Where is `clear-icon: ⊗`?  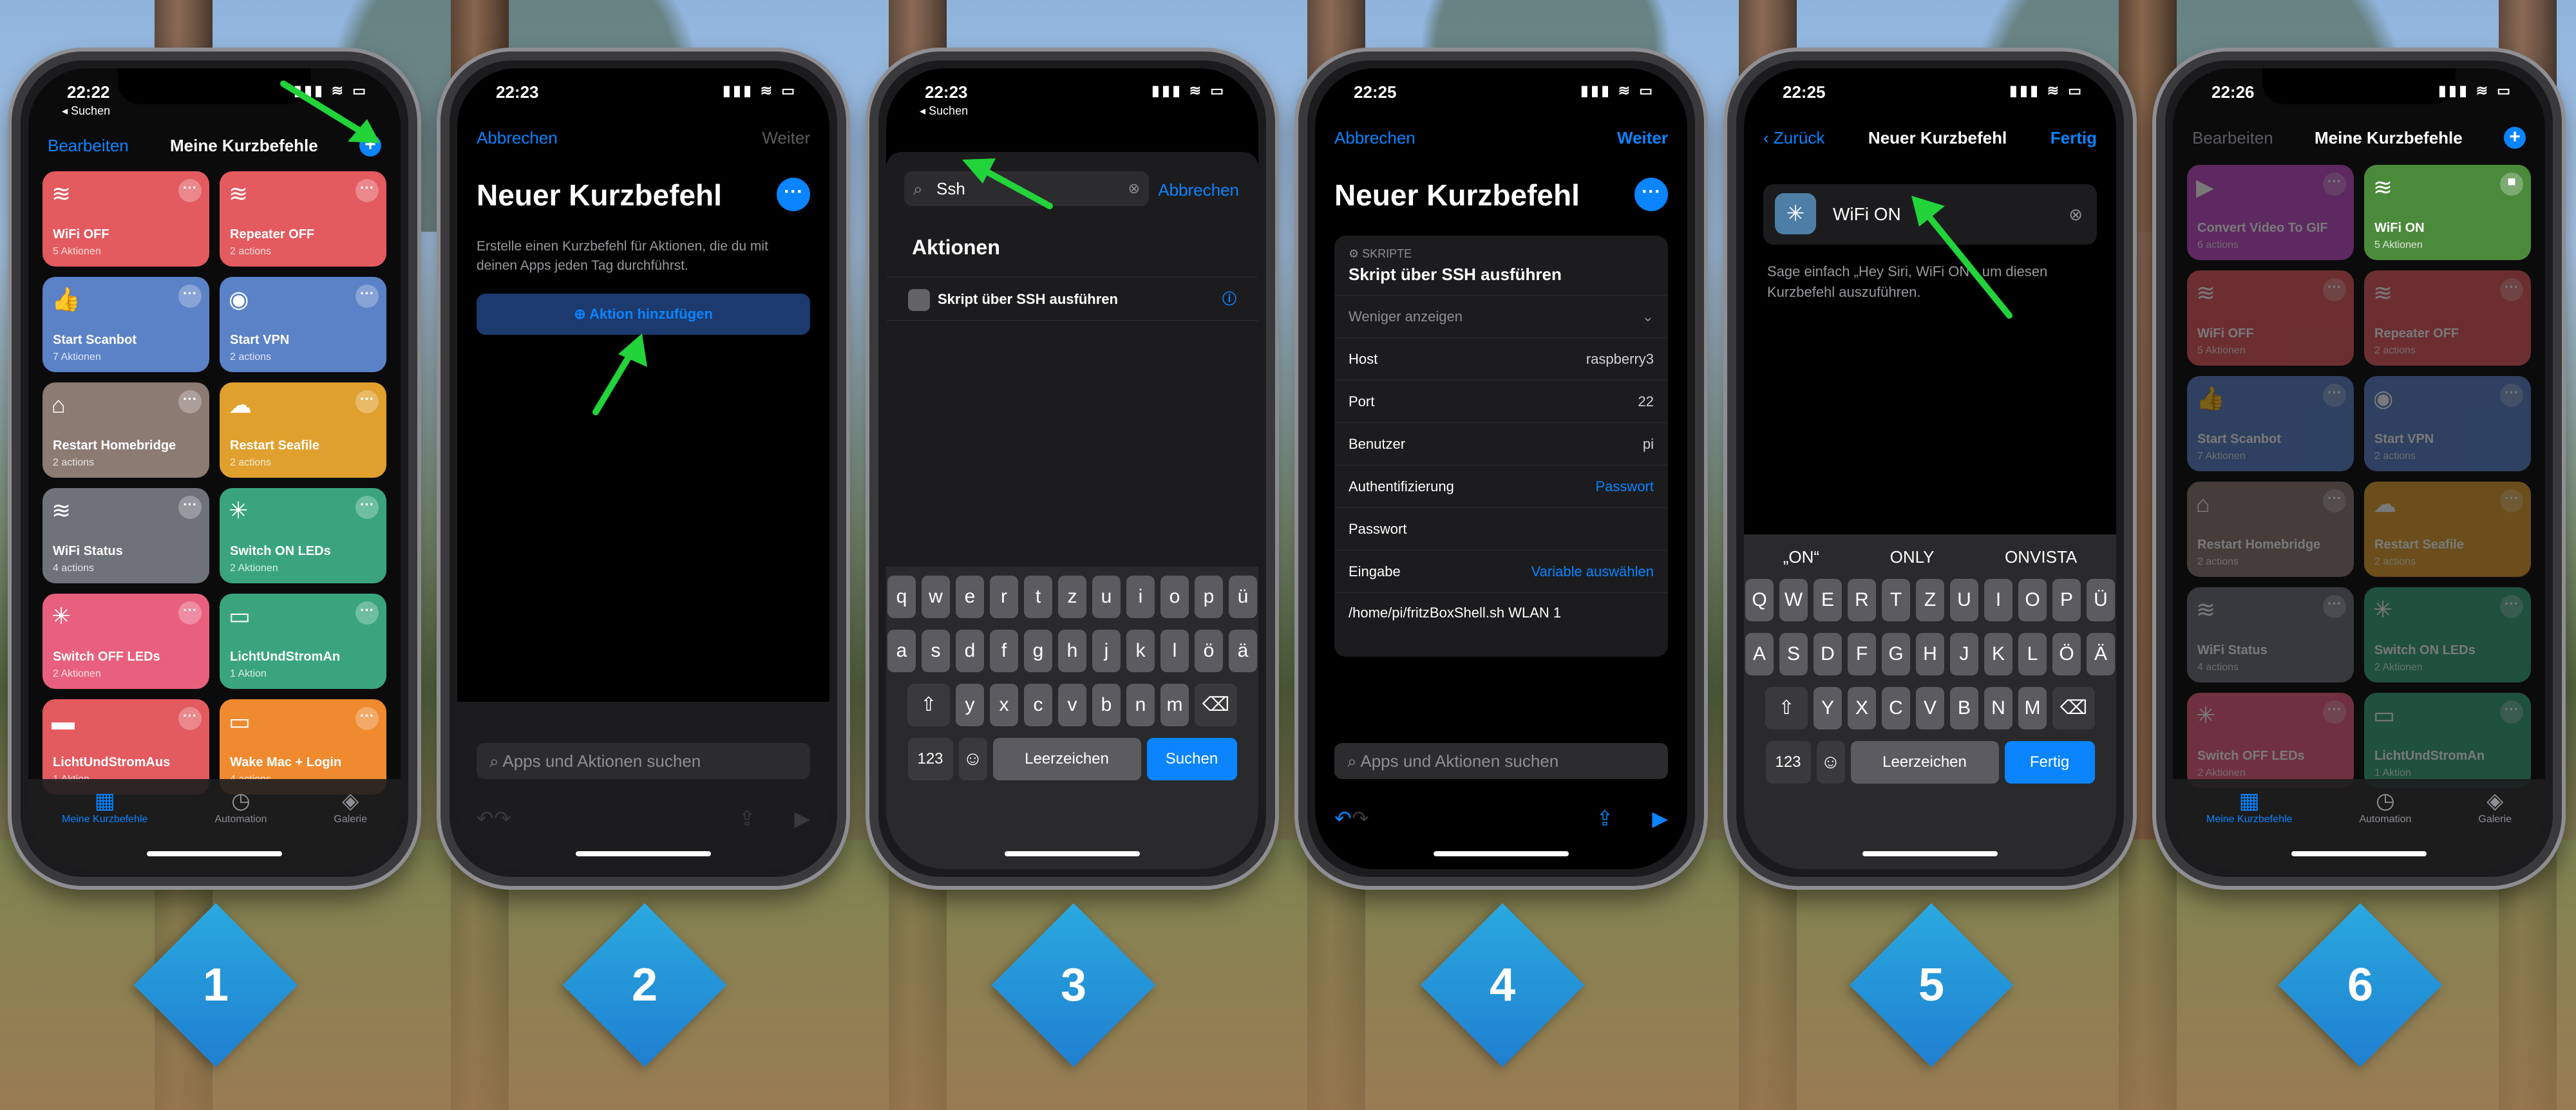 clear-icon: ⊗ is located at coordinates (2076, 214).